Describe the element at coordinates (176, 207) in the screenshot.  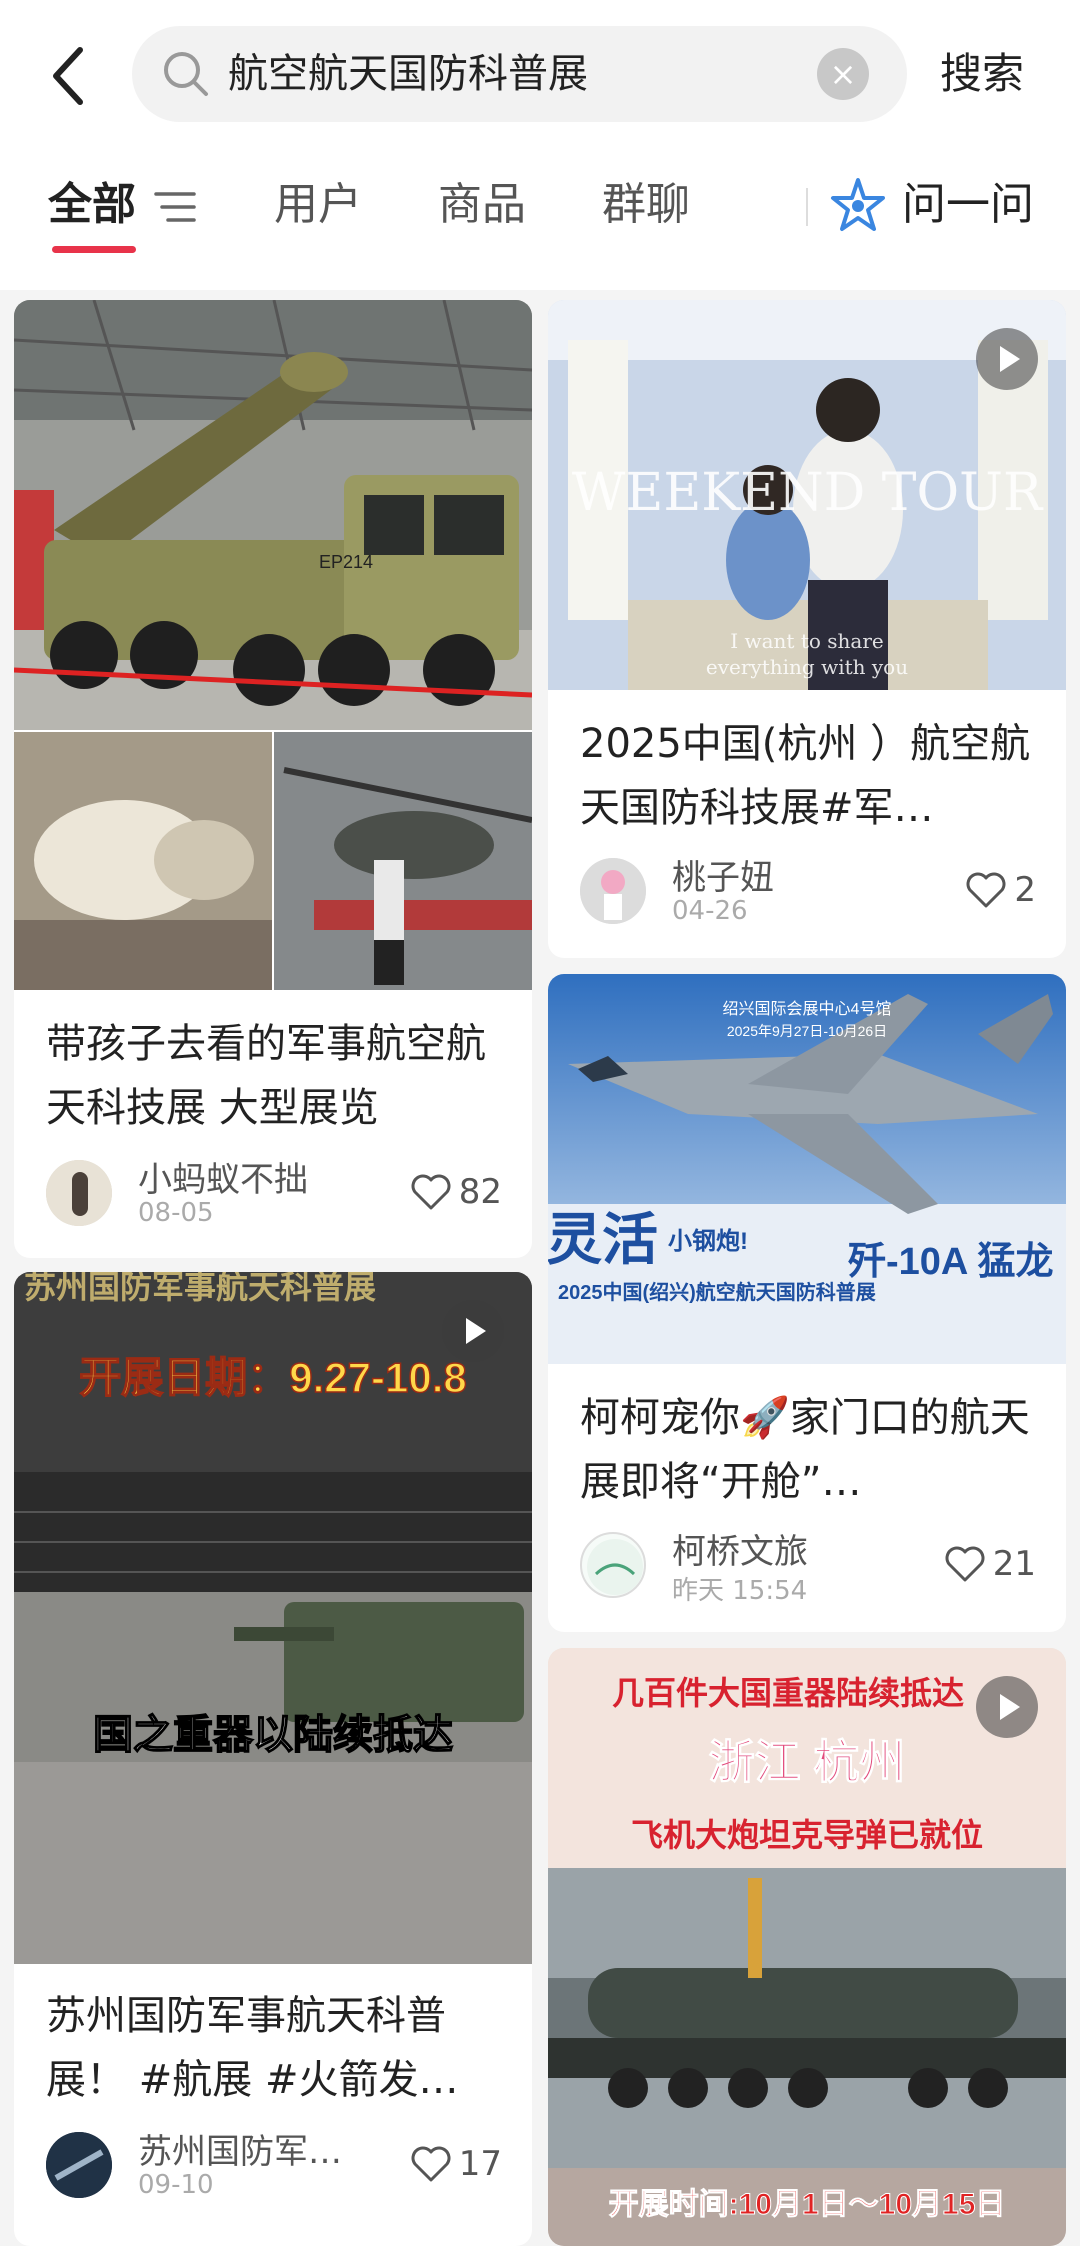
I see `filter-icon` at that location.